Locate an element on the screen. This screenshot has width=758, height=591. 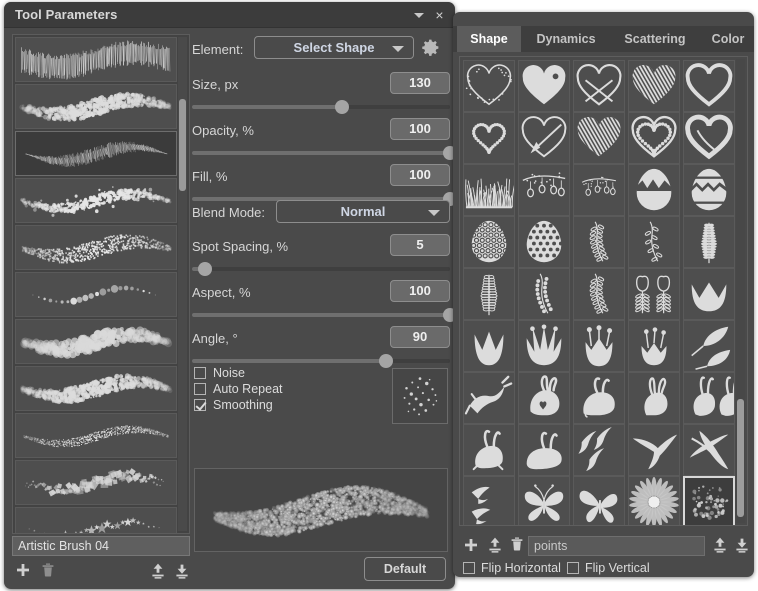
shape-cell-heart-solid is located at coordinates (544, 86).